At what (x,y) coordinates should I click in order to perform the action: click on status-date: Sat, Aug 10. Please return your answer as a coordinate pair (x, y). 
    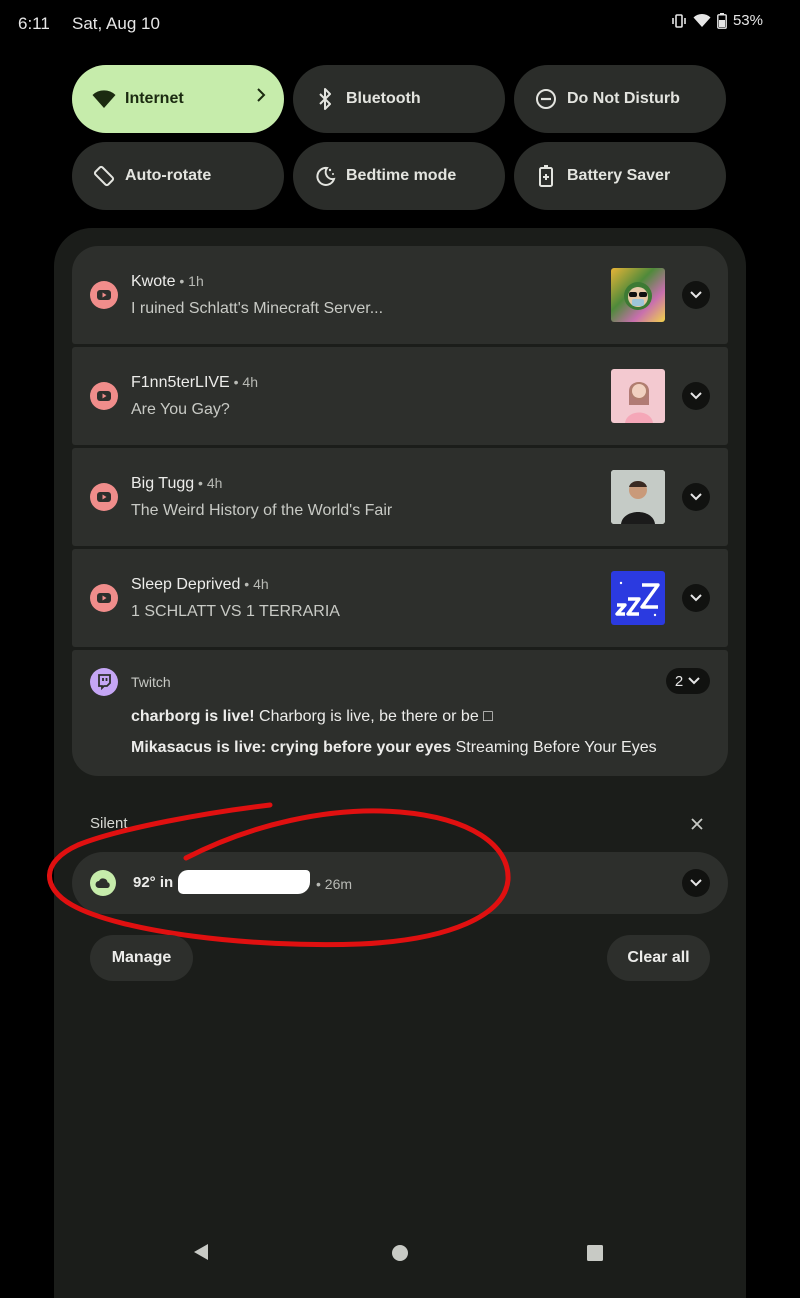
    Looking at the image, I should click on (116, 23).